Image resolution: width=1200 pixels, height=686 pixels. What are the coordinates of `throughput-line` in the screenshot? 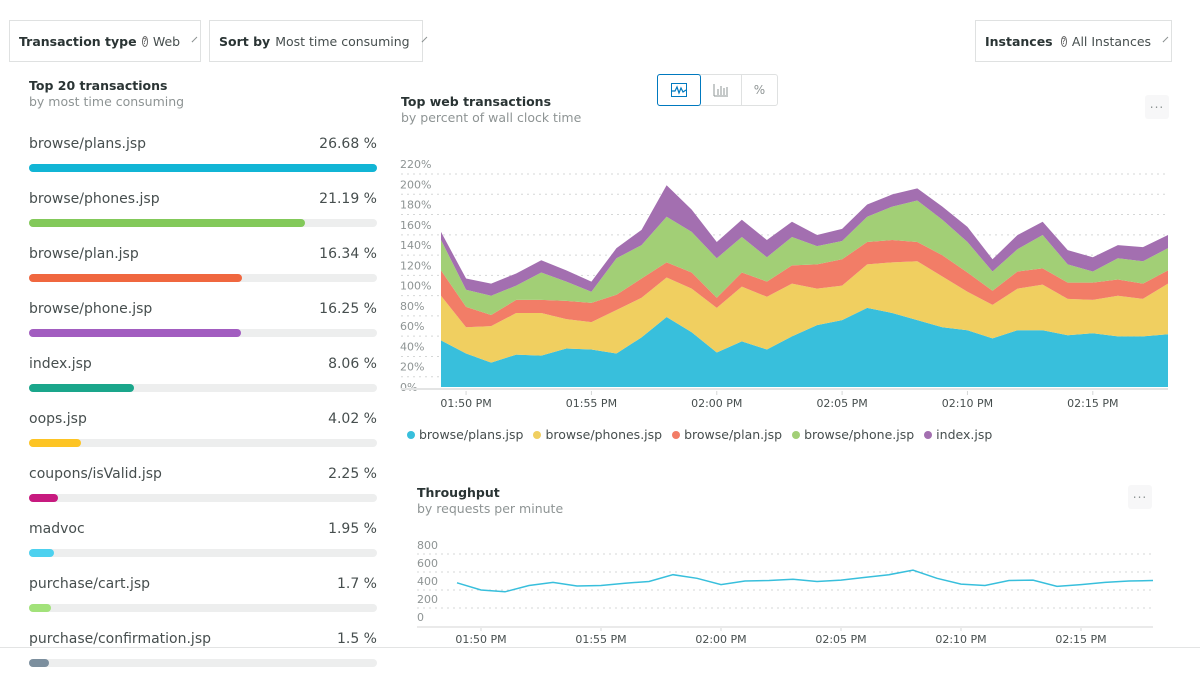 It's located at (805, 581).